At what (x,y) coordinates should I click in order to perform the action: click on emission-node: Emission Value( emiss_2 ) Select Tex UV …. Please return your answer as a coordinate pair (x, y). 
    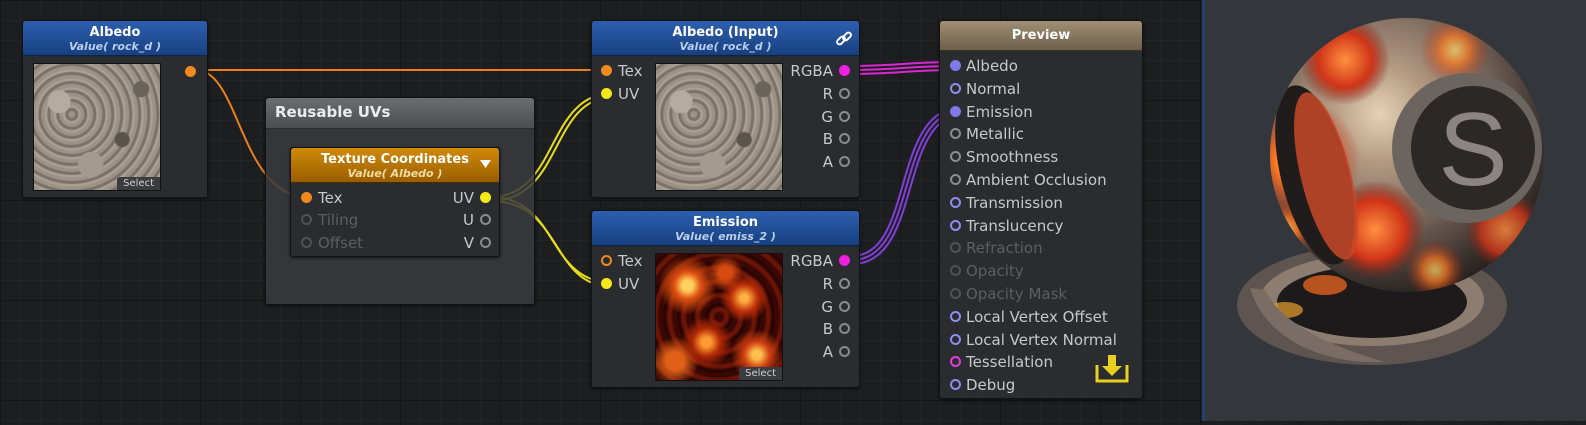
    Looking at the image, I should click on (725, 299).